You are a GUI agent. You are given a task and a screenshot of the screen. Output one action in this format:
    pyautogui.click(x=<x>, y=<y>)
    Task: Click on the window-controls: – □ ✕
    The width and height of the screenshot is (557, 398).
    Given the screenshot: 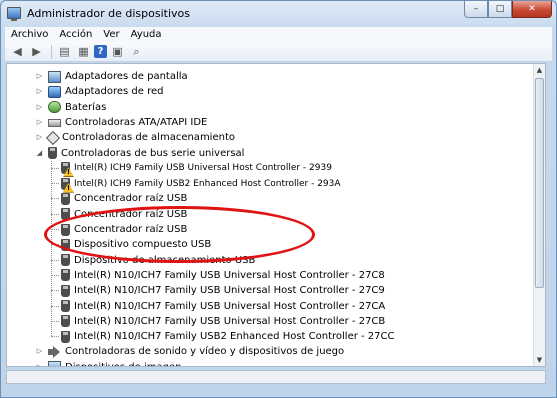 What is the action you would take?
    pyautogui.click(x=508, y=10)
    